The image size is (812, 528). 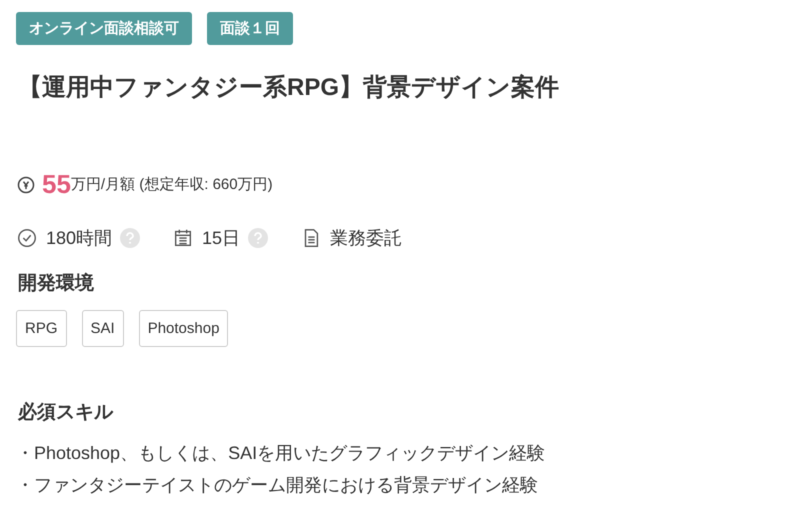 What do you see at coordinates (66, 412) in the screenshot?
I see `section-heading: 必須スキル` at bounding box center [66, 412].